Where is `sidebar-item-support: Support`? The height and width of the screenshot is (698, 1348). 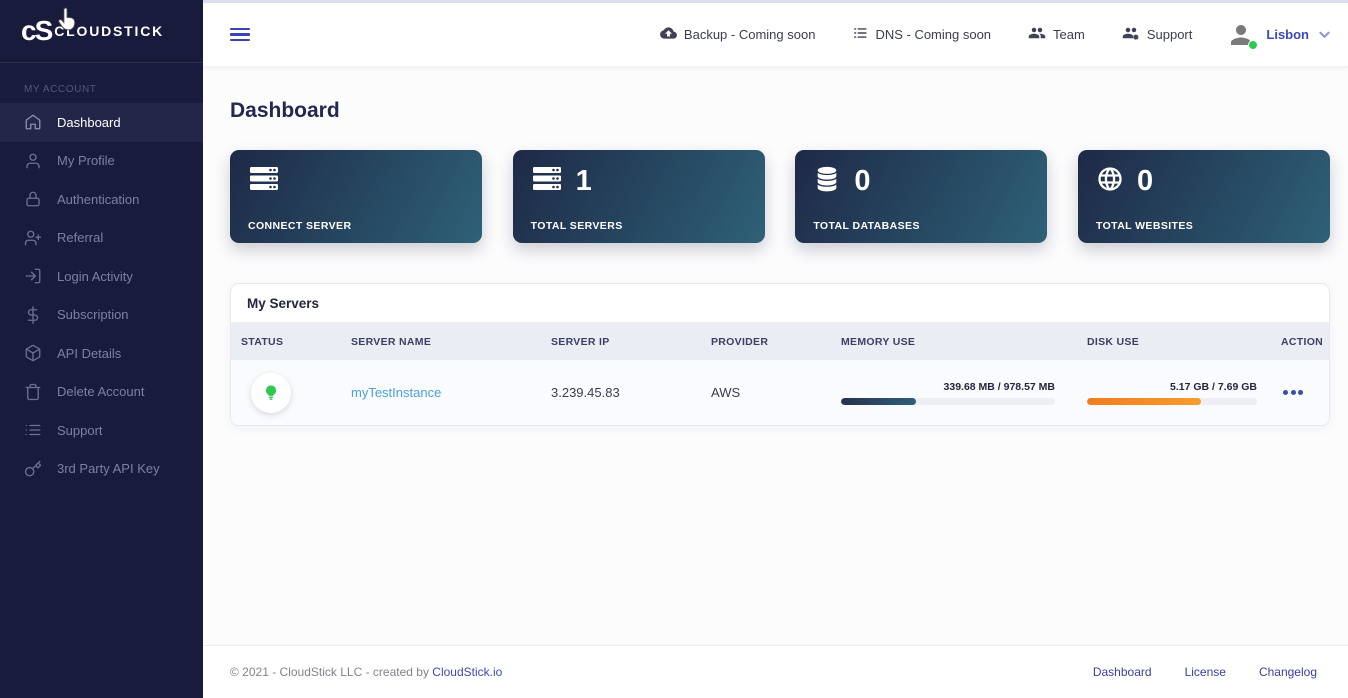 sidebar-item-support: Support is located at coordinates (101, 430).